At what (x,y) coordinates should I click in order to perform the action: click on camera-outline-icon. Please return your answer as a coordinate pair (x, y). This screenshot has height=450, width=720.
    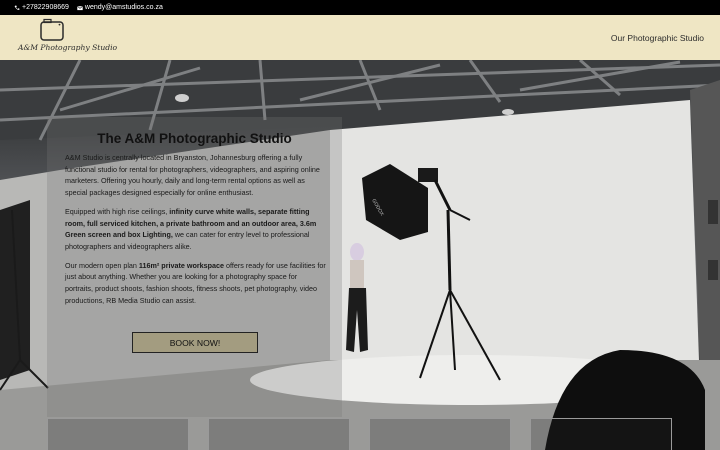
    Looking at the image, I should click on (52, 29).